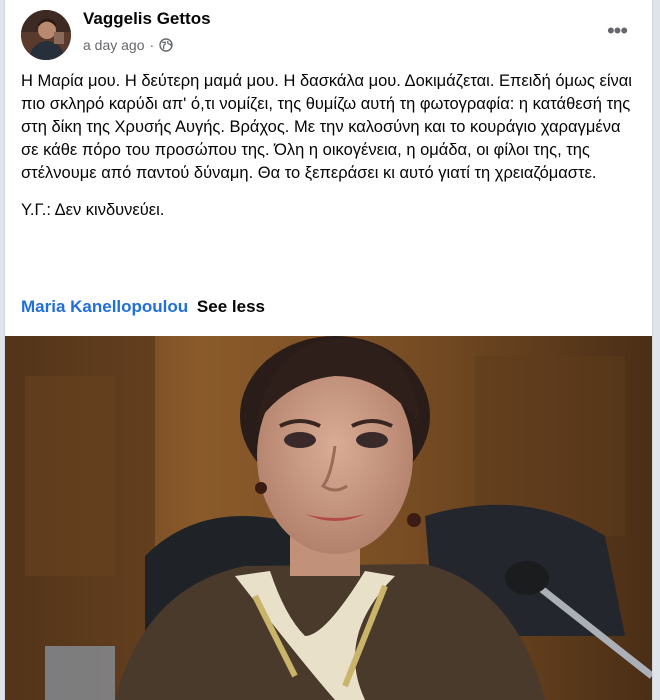 The height and width of the screenshot is (700, 660). I want to click on post-timestamp: a day ago, so click(114, 45).